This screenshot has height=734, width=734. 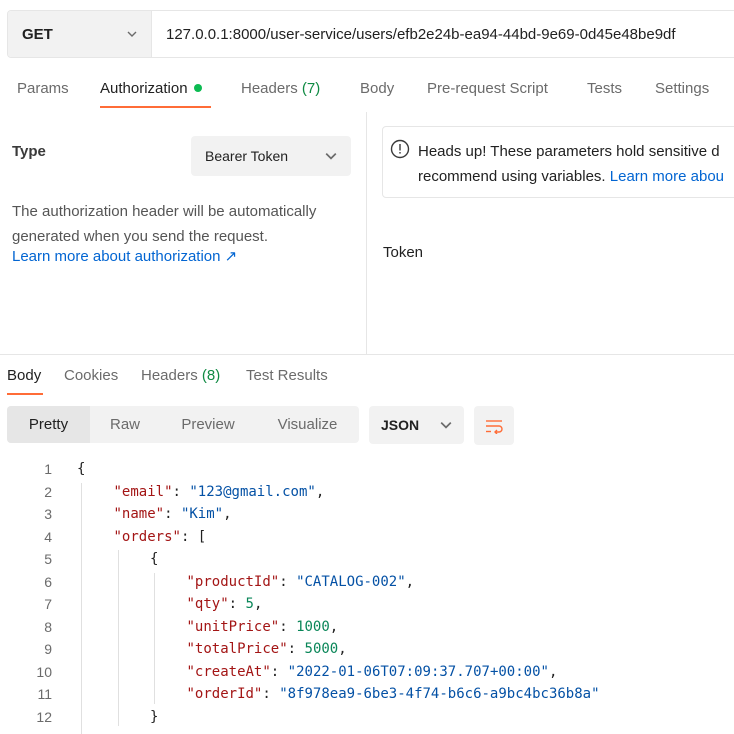 What do you see at coordinates (139, 514) in the screenshot?
I see `json-key: "name"` at bounding box center [139, 514].